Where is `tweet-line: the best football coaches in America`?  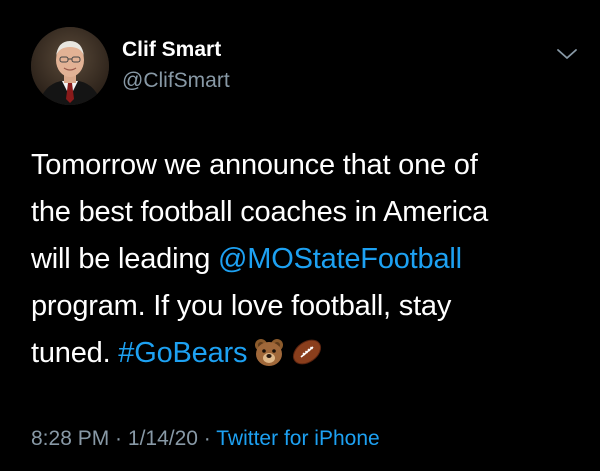
tweet-line: the best football coaches in America is located at coordinates (260, 212).